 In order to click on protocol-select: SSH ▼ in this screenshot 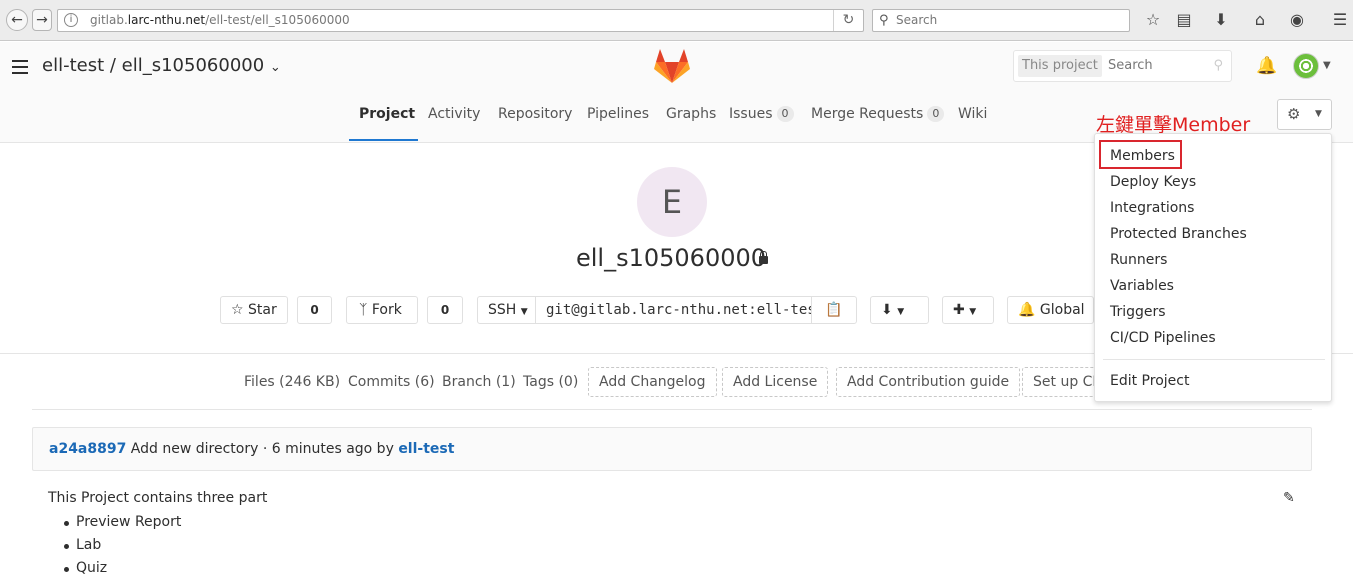, I will do `click(506, 310)`.